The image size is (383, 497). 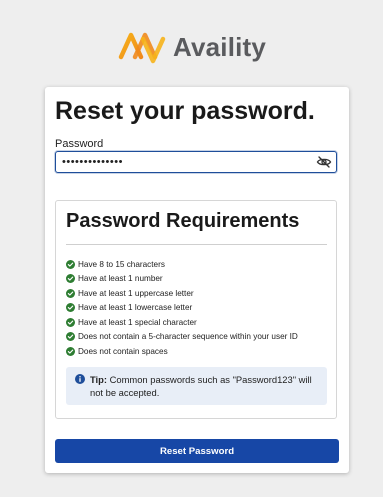 I want to click on brand-logo: Availity, so click(x=191, y=47).